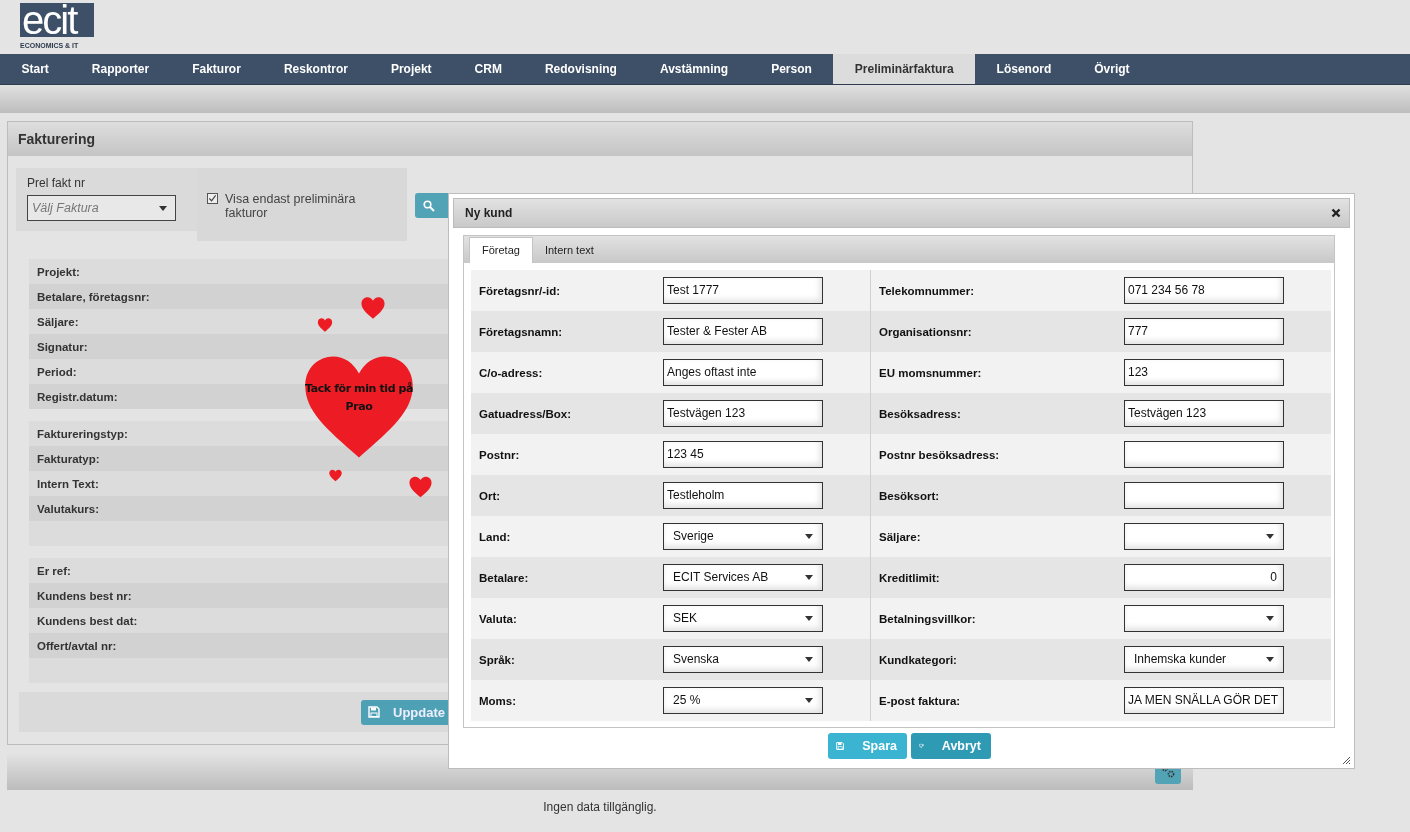  Describe the element at coordinates (940, 454) in the screenshot. I see `field-label: Postnr besöksadress:` at that location.